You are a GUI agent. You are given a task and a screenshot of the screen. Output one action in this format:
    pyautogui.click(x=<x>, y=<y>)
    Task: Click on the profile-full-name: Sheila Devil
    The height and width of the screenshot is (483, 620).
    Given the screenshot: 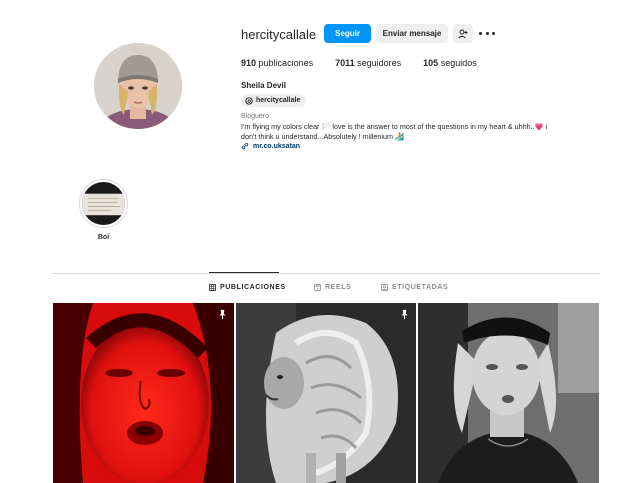 What is the action you would take?
    pyautogui.click(x=263, y=85)
    